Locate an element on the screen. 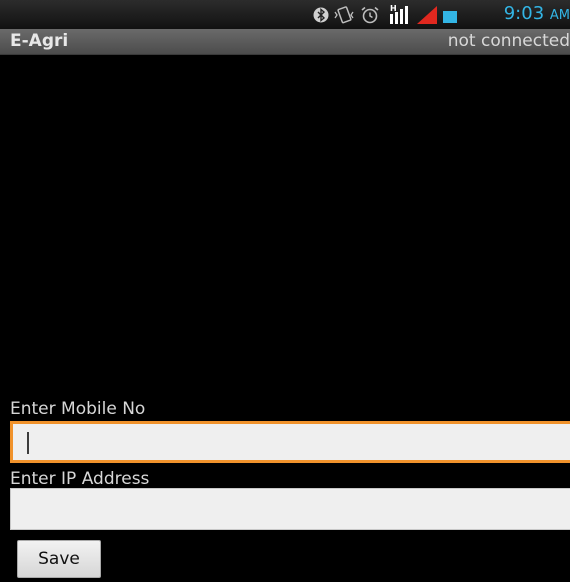 The width and height of the screenshot is (574, 582). connection-status: not connected is located at coordinates (508, 41).